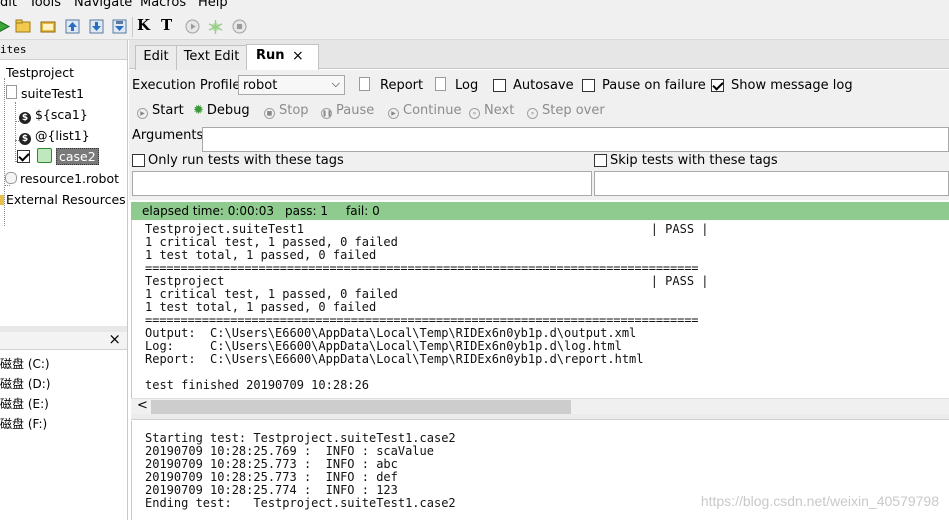 The width and height of the screenshot is (949, 520). I want to click on tree-item-resource: resource1.robot, so click(62, 179).